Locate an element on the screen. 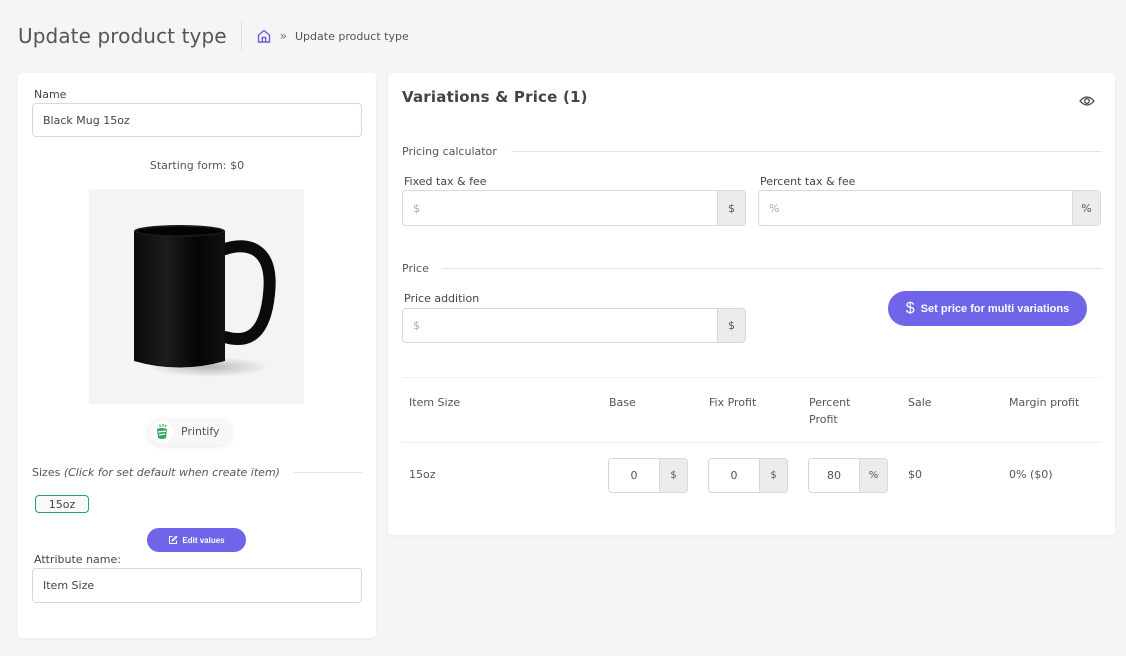 This screenshot has height=656, width=1126. set-price-multi-variations-button: $ Set price for multi variations is located at coordinates (987, 308).